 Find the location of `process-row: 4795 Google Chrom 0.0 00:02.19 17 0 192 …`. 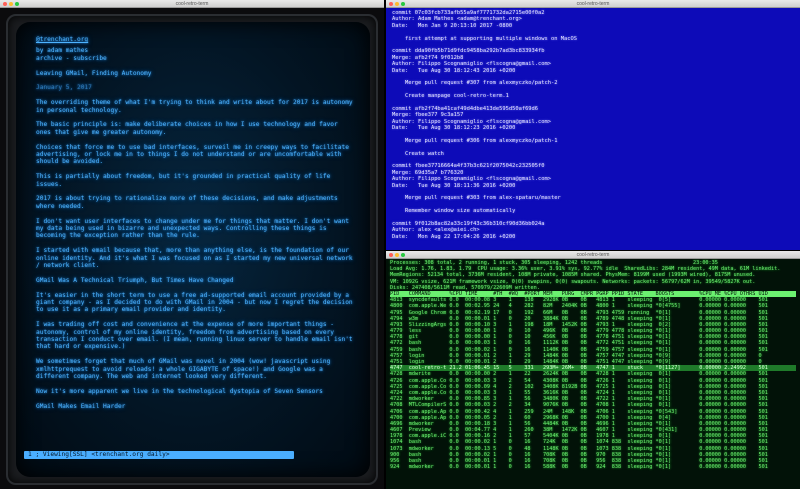

process-row: 4795 Google Chrom 0.0 00:02.19 17 0 192 … is located at coordinates (593, 313).